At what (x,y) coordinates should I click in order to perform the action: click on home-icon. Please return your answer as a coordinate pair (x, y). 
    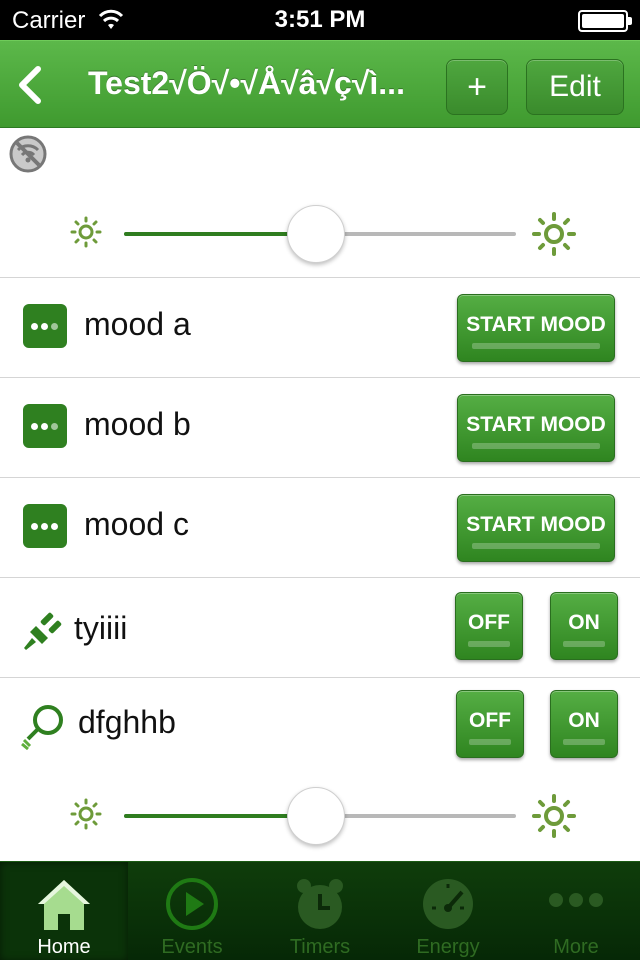
    Looking at the image, I should click on (64, 905).